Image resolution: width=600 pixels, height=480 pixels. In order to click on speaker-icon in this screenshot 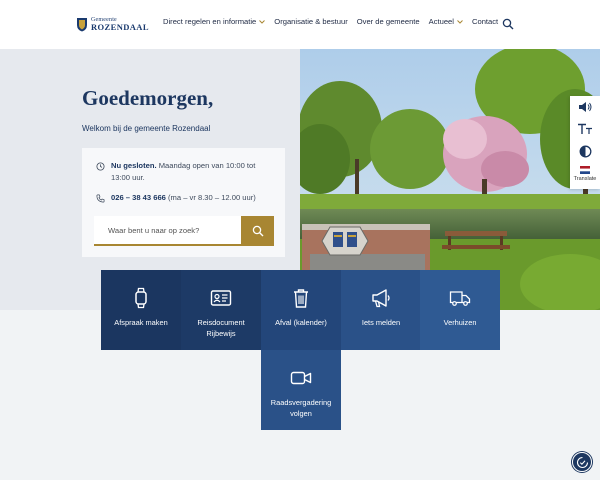, I will do `click(585, 107)`.